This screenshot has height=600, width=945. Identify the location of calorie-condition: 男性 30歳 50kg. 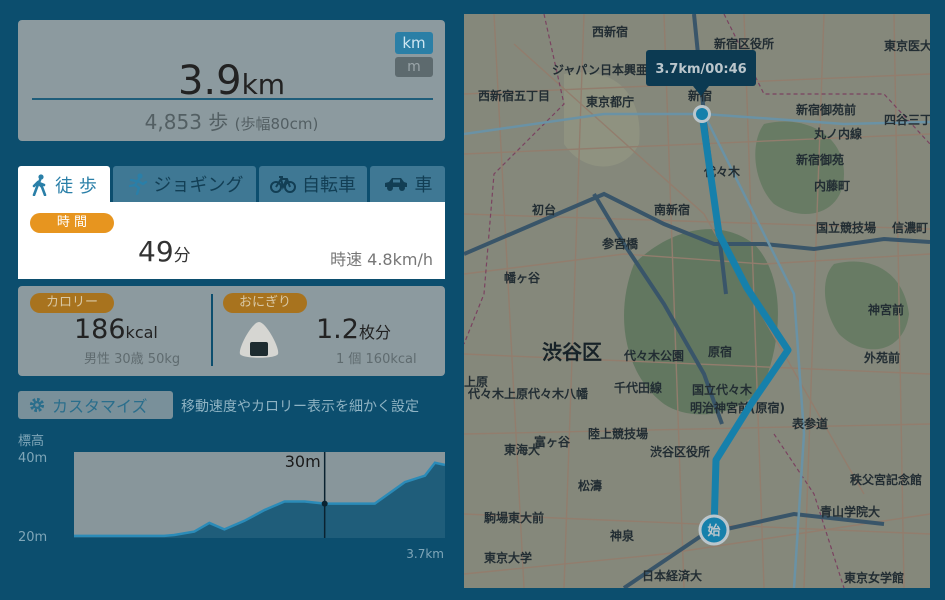
(132, 359).